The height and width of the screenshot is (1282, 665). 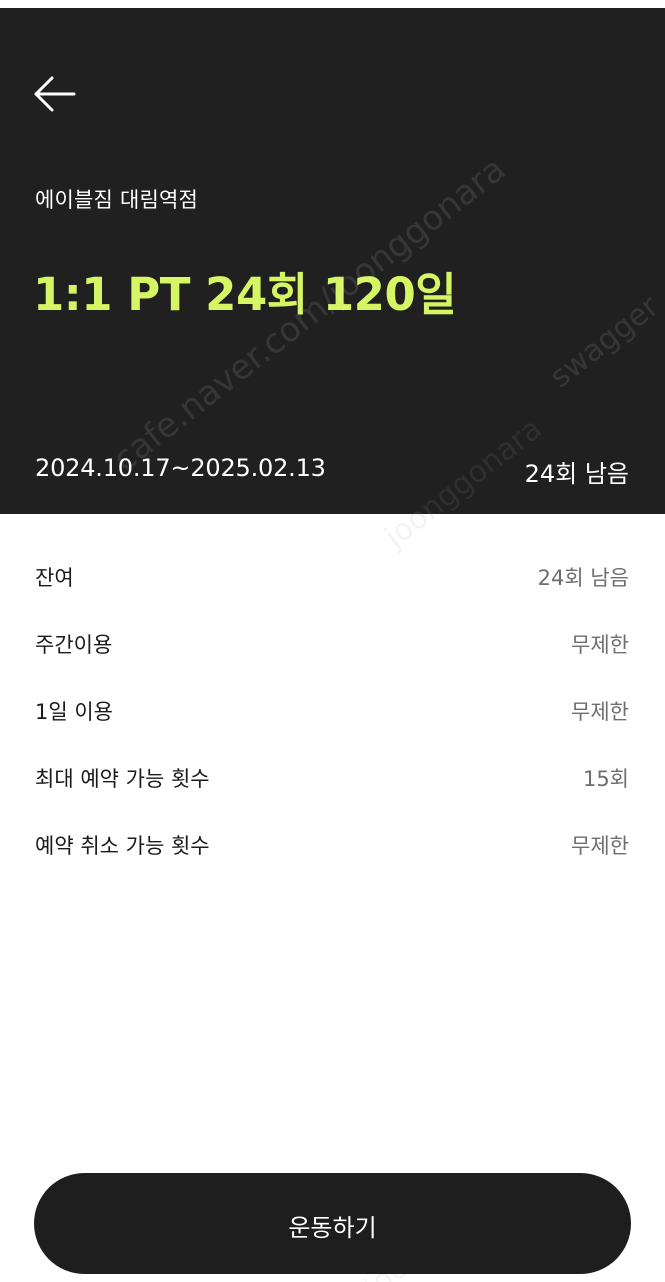 What do you see at coordinates (576, 474) in the screenshot?
I see `remaining-count: 24회 남음` at bounding box center [576, 474].